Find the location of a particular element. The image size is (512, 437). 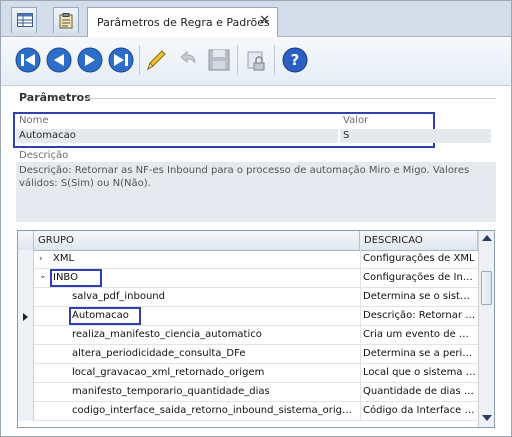

undo-button is located at coordinates (188, 60).